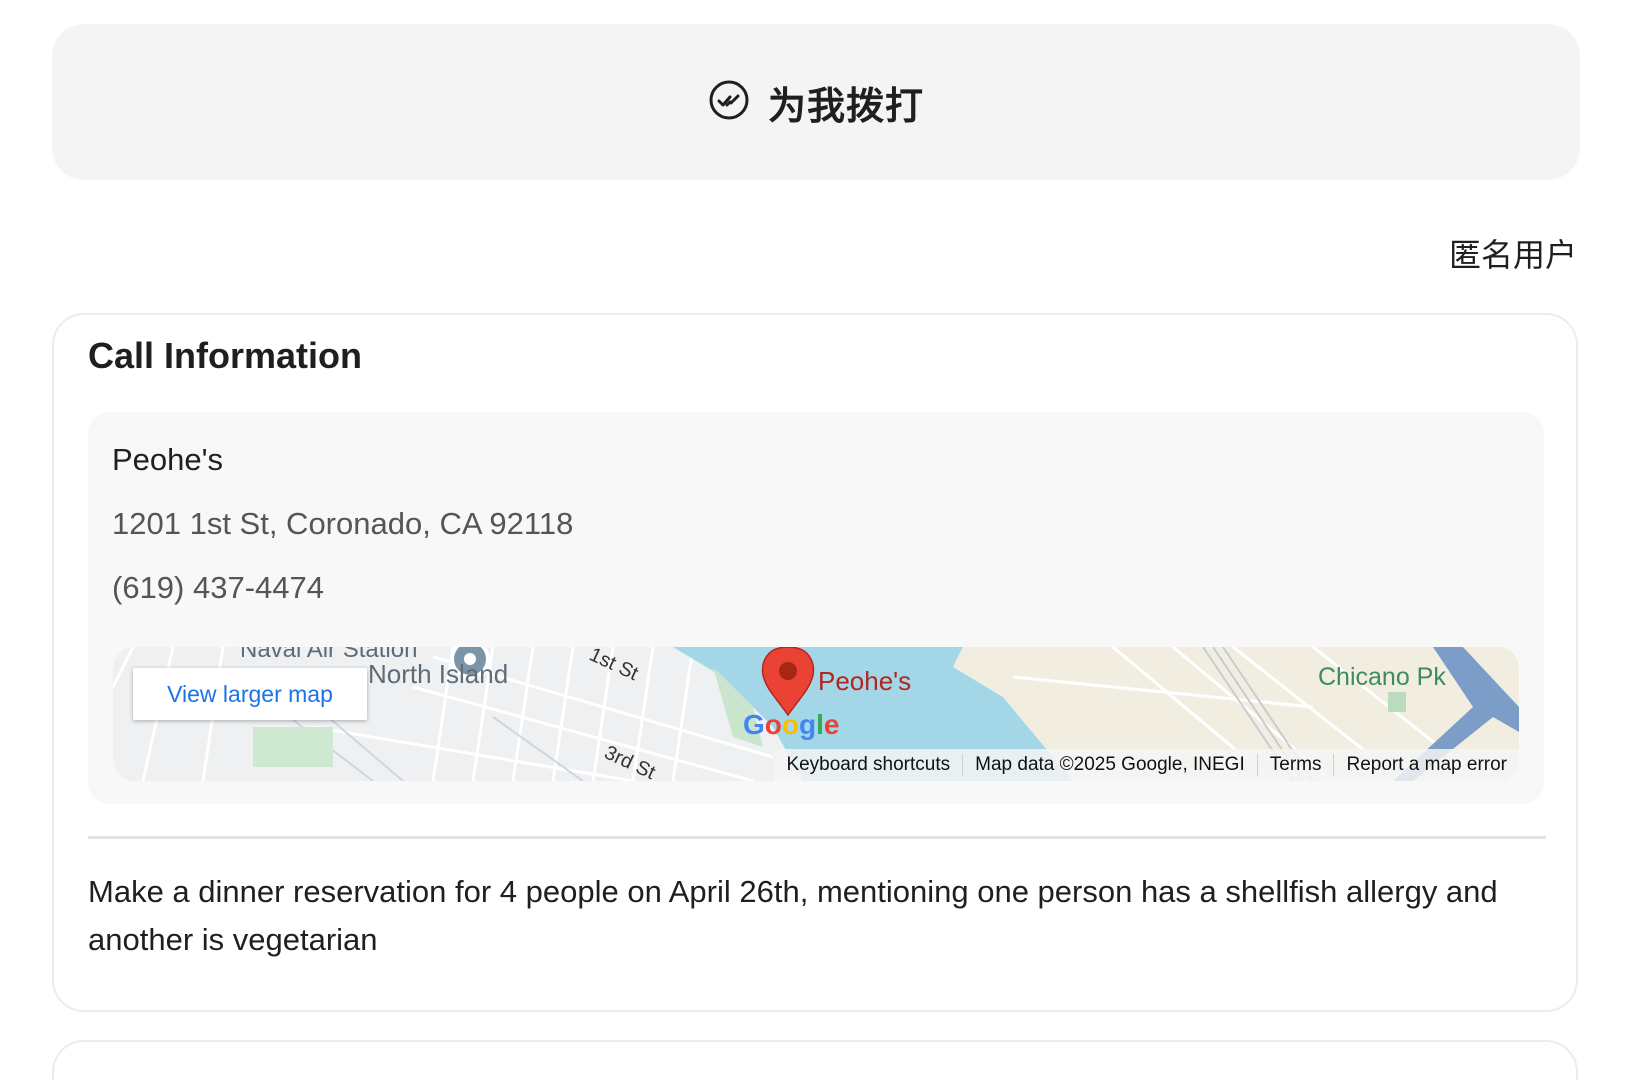 Image resolution: width=1626 pixels, height=1080 pixels. I want to click on svg-text: Google, so click(791, 724).